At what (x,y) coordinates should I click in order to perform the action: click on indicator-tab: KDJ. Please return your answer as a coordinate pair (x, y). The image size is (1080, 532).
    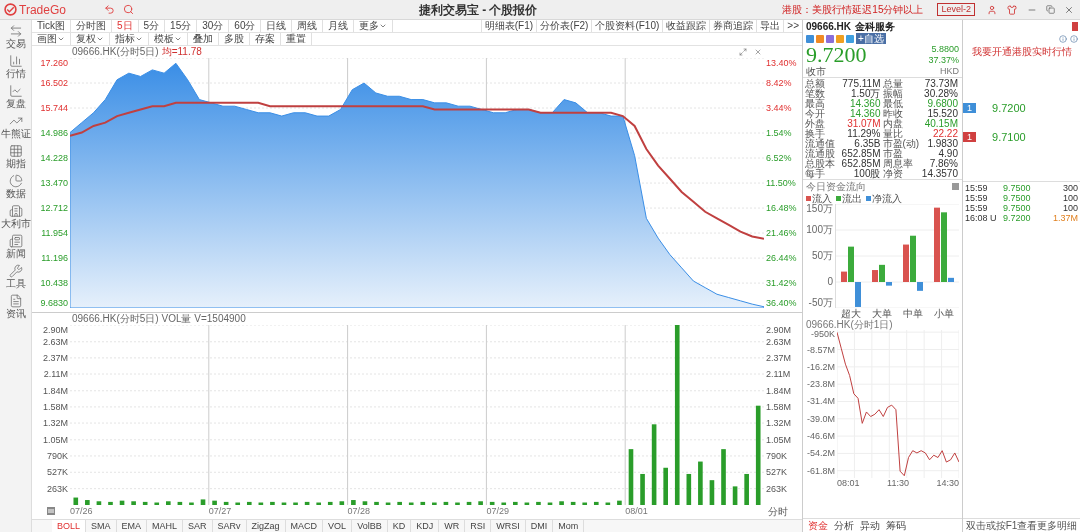
    Looking at the image, I should click on (425, 526).